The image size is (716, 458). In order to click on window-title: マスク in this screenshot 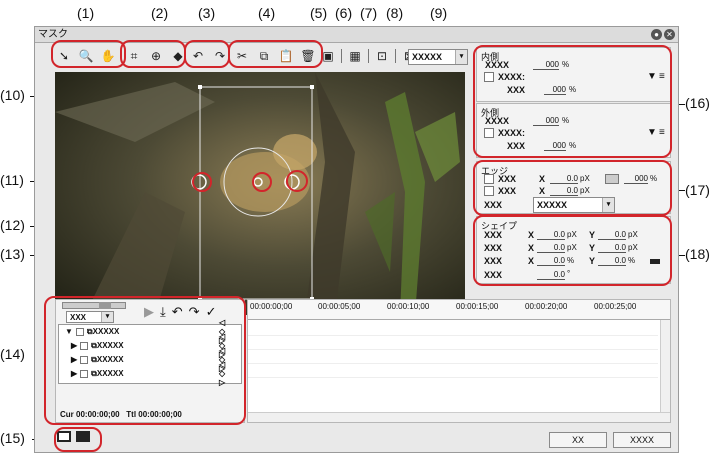, I will do `click(53, 34)`.